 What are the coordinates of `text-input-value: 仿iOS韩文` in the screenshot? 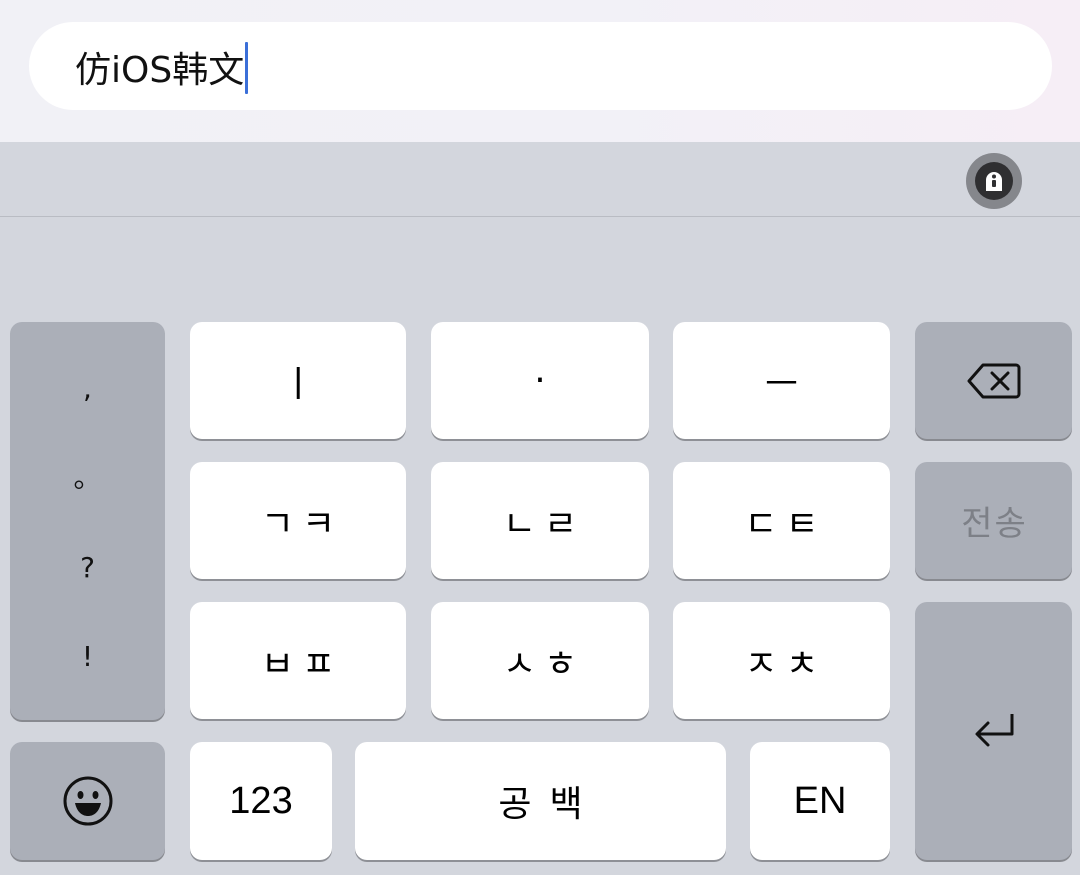 It's located at (162, 68).